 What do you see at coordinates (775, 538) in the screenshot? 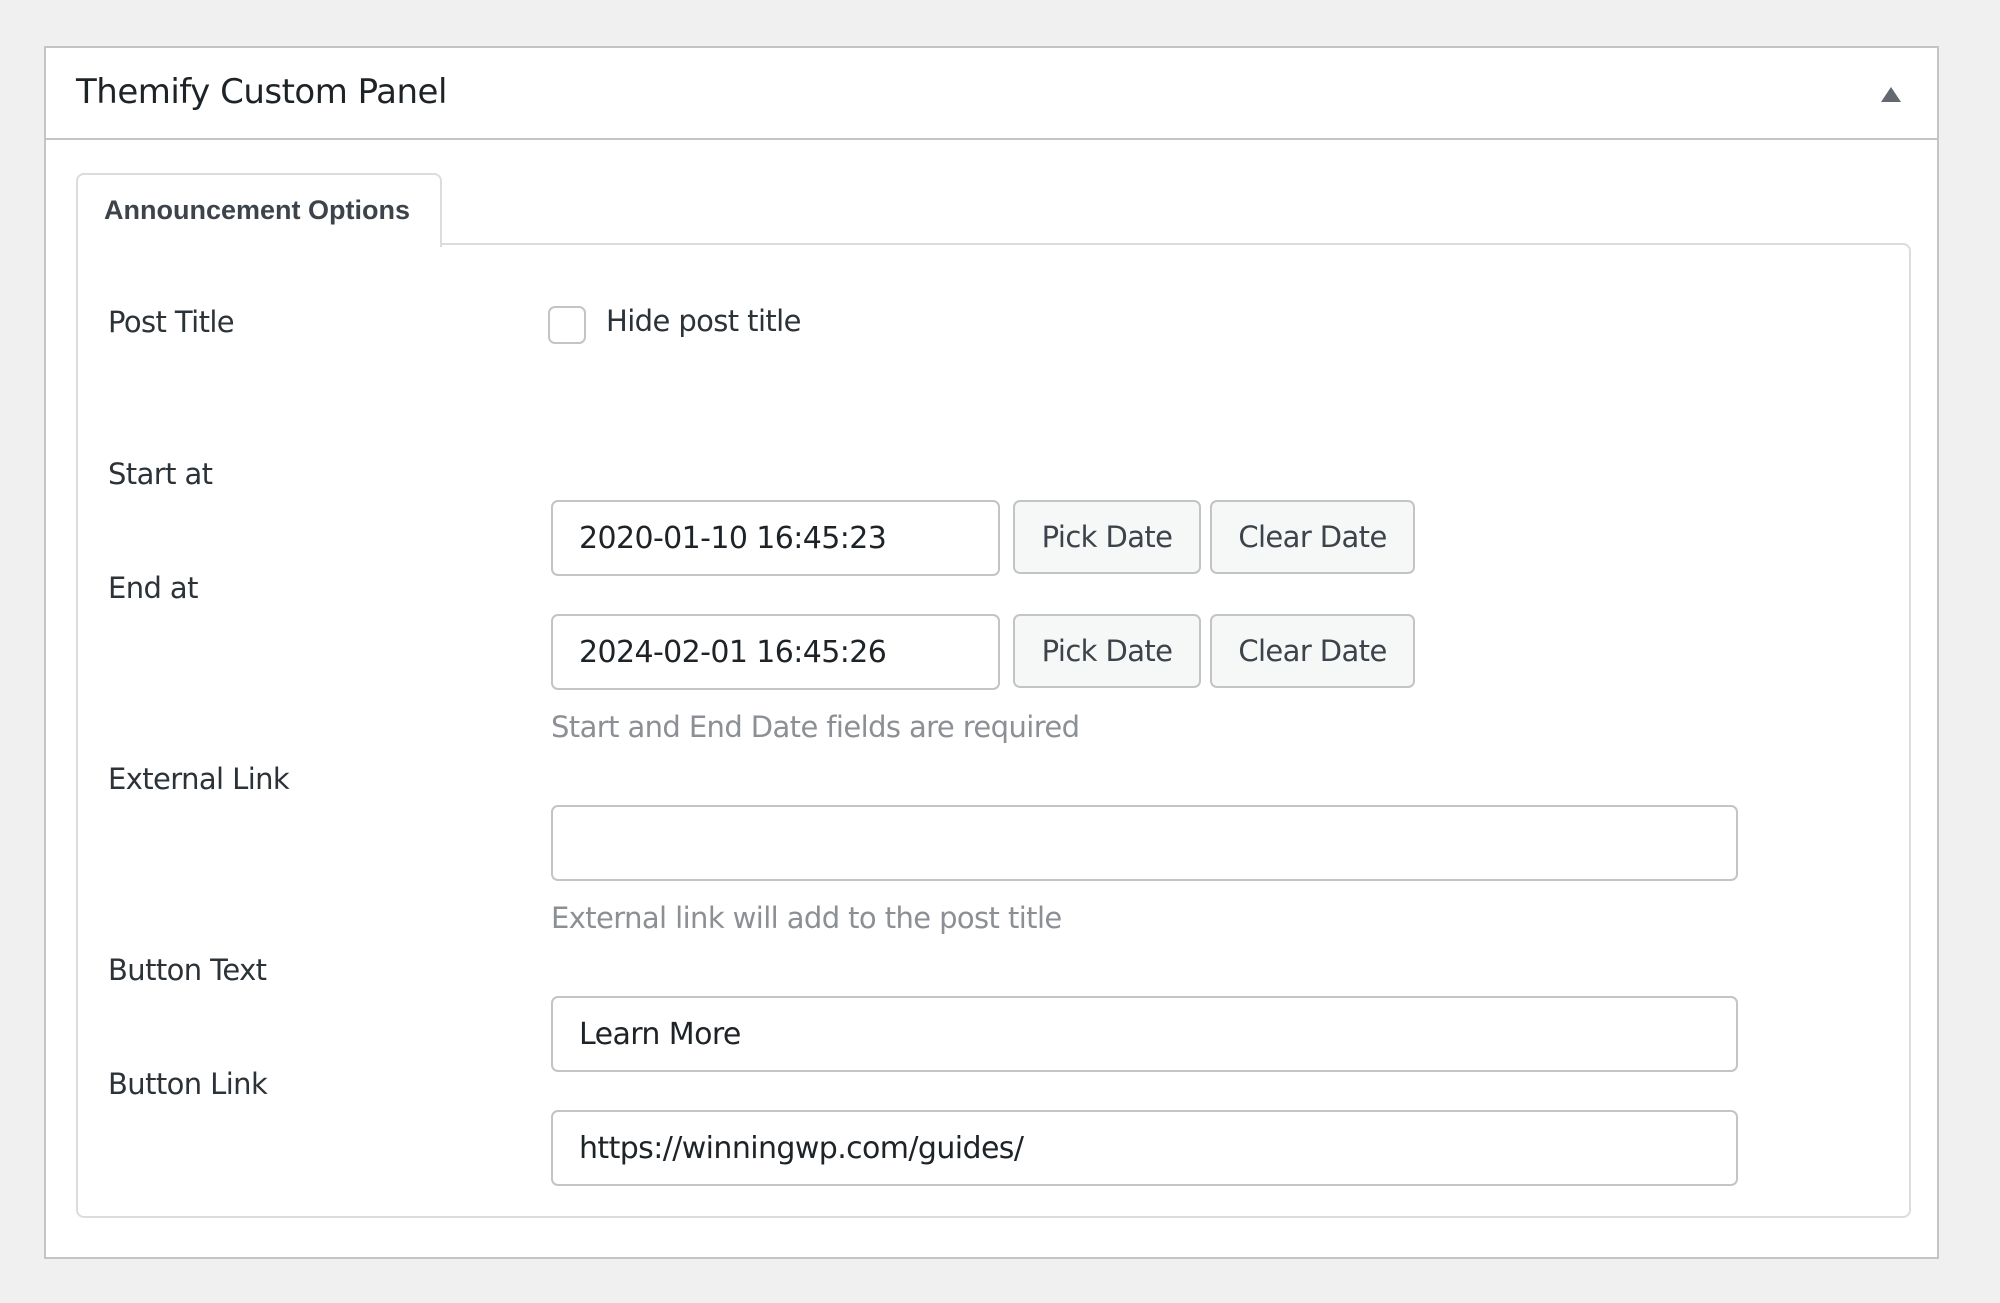
I see `start-at-input` at bounding box center [775, 538].